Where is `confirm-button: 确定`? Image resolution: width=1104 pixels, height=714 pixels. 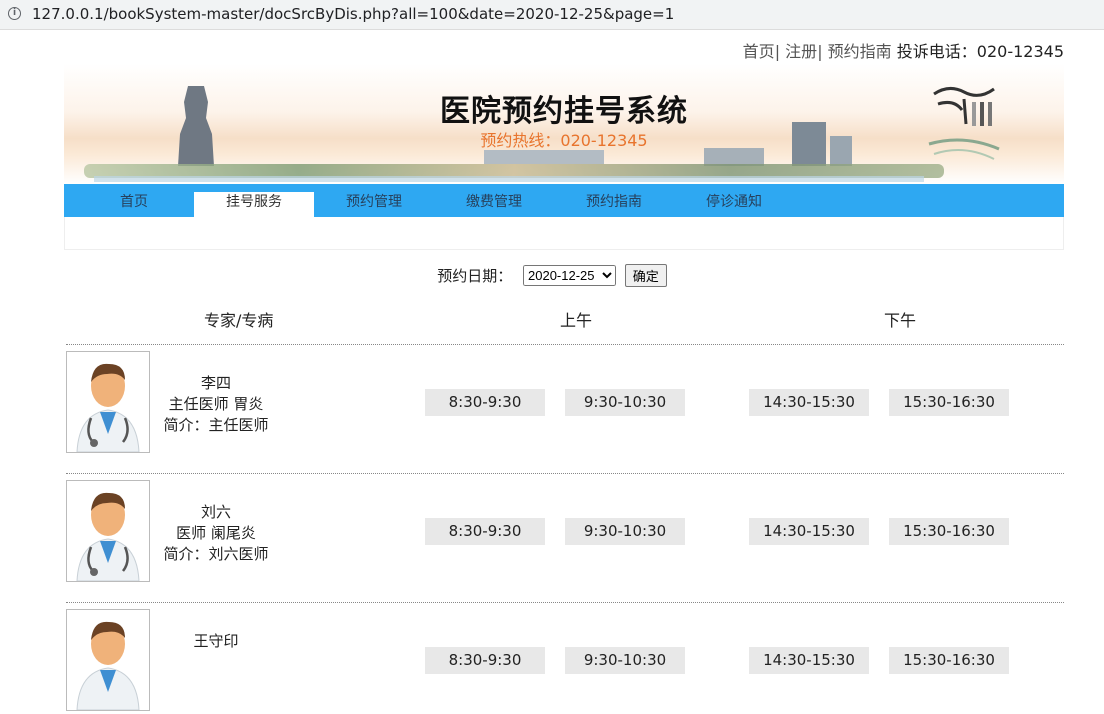
confirm-button: 确定 is located at coordinates (645, 275).